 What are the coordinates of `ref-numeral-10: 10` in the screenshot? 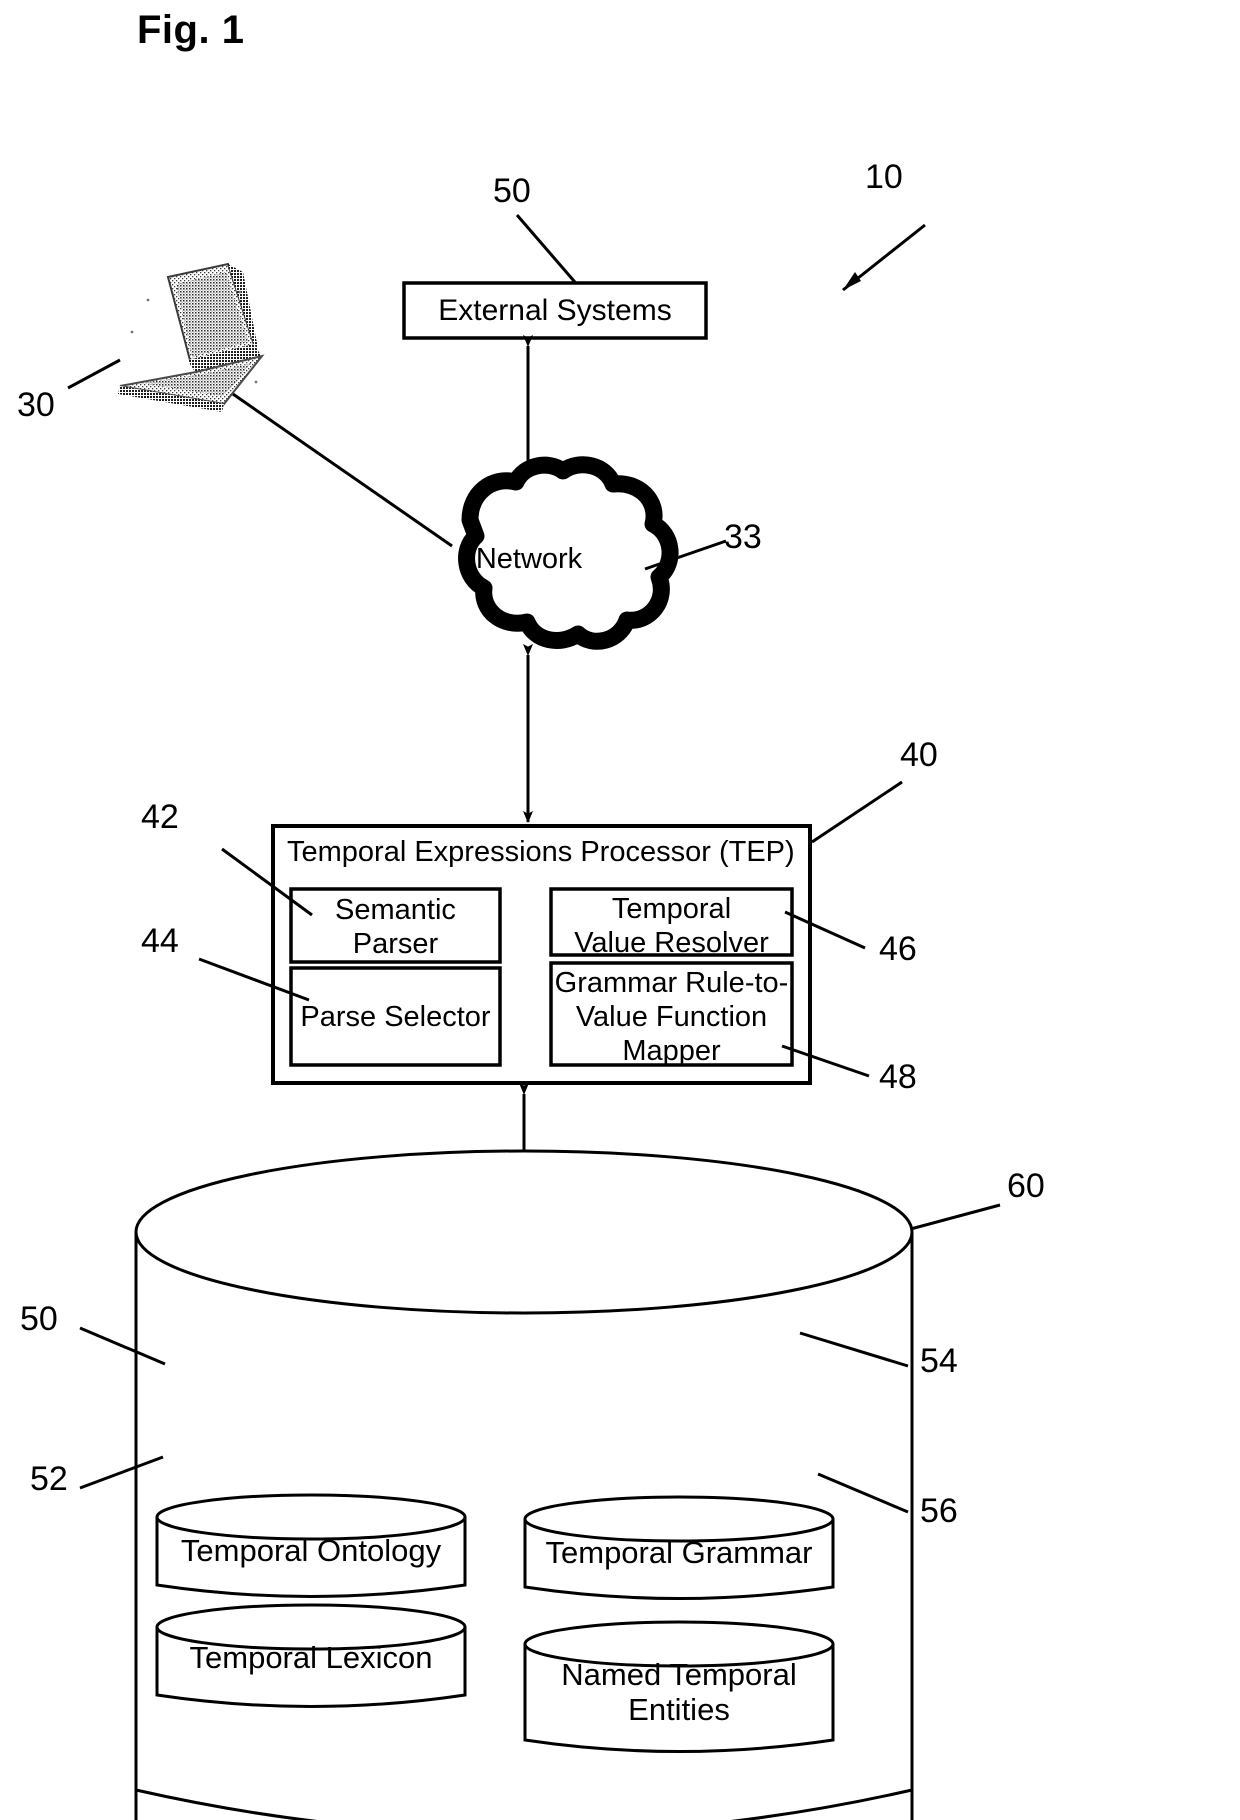 It's located at (884, 177).